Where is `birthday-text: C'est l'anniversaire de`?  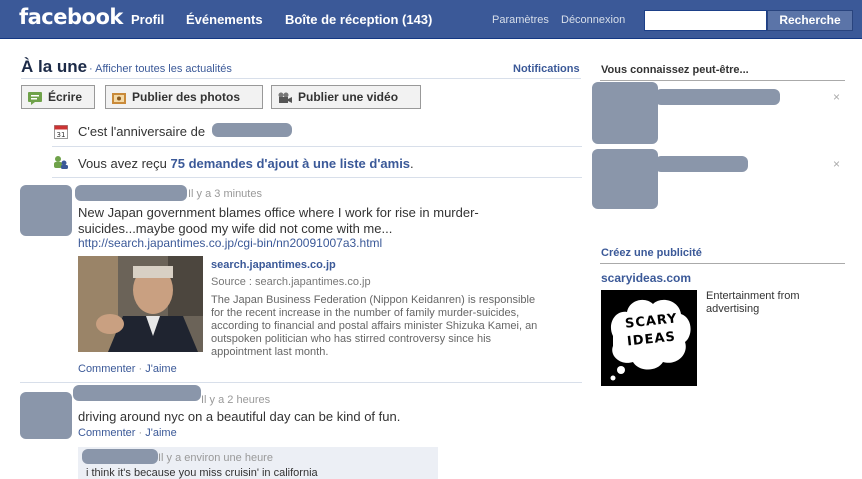 birthday-text: C'est l'anniversaire de is located at coordinates (142, 131).